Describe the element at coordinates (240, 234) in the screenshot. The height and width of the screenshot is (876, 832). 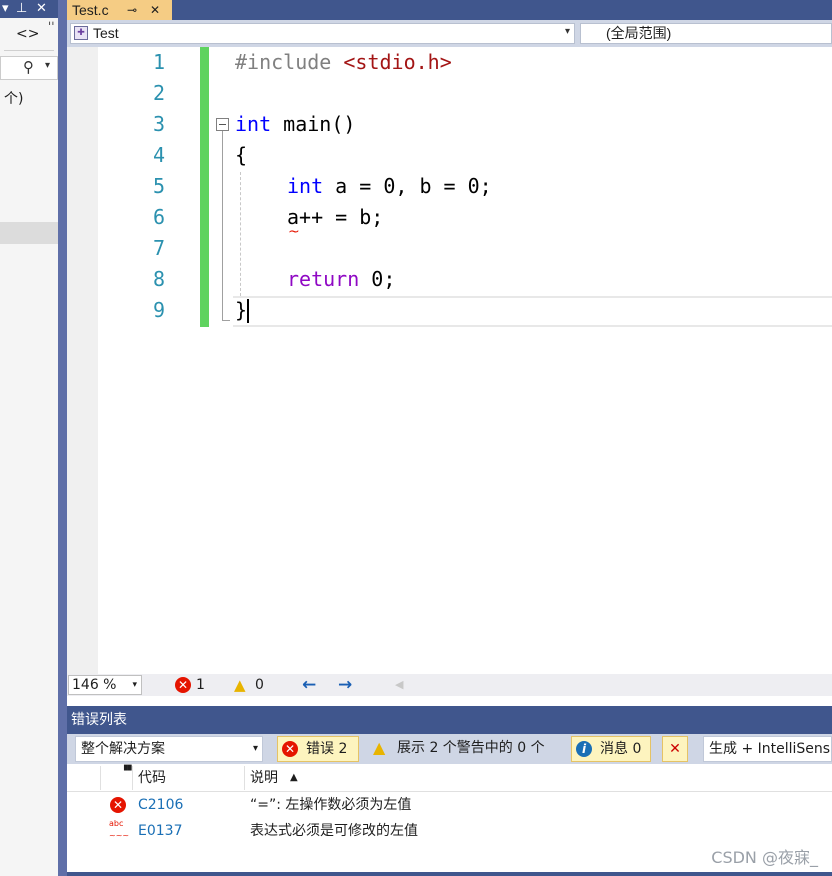
I see `indent-guide` at that location.